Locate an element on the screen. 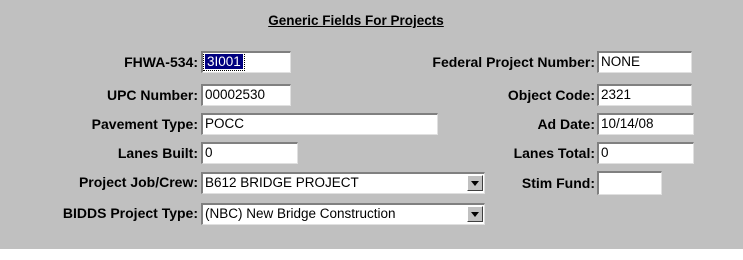 The image size is (743, 260). pavement-type-field: POCC is located at coordinates (319, 124).